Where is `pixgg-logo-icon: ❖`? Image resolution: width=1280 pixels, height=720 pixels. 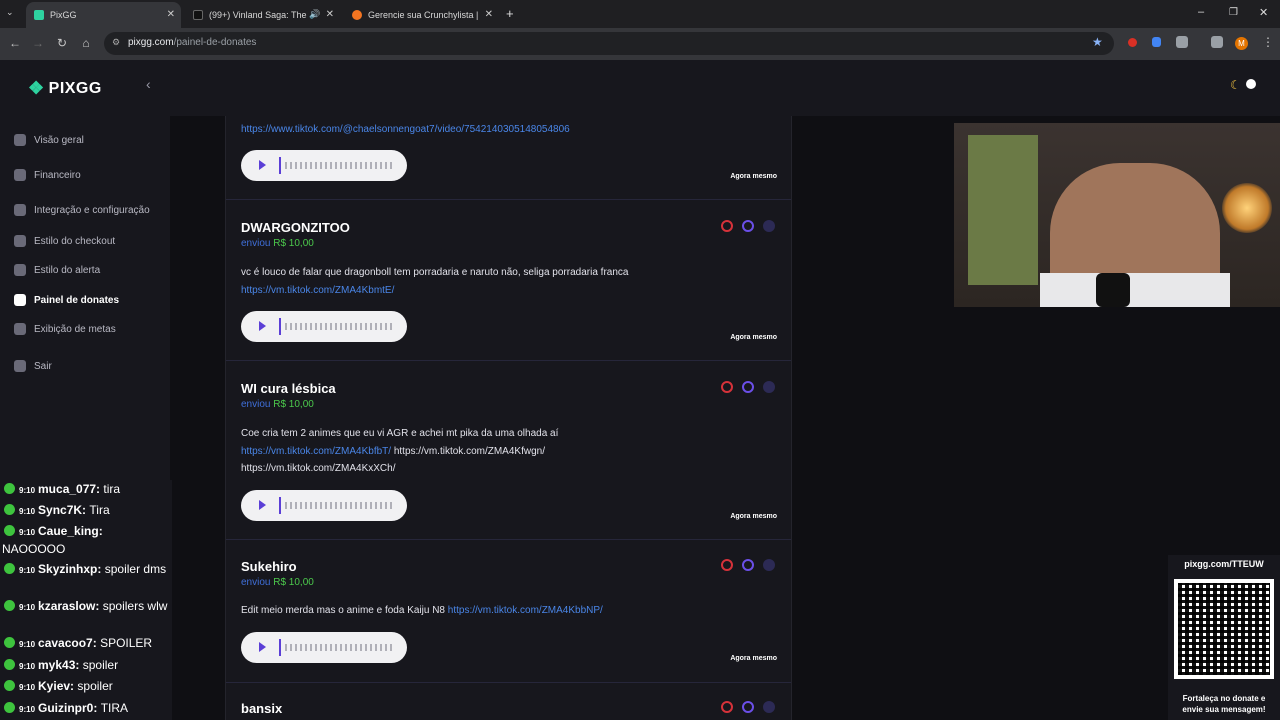
pixgg-logo-icon: ❖ is located at coordinates (36, 88).